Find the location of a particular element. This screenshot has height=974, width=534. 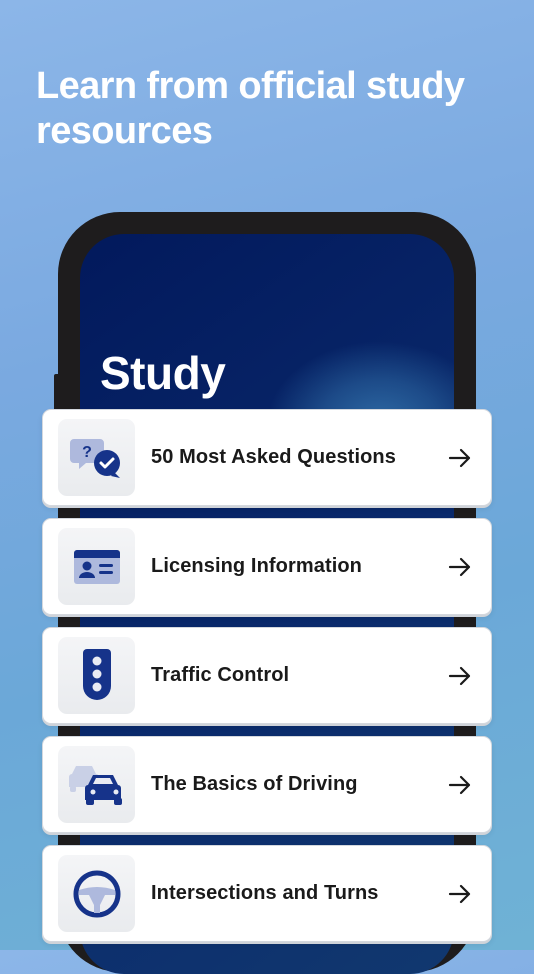

study-item-intersections-and-turns: Intersections and Turns is located at coordinates (267, 893).